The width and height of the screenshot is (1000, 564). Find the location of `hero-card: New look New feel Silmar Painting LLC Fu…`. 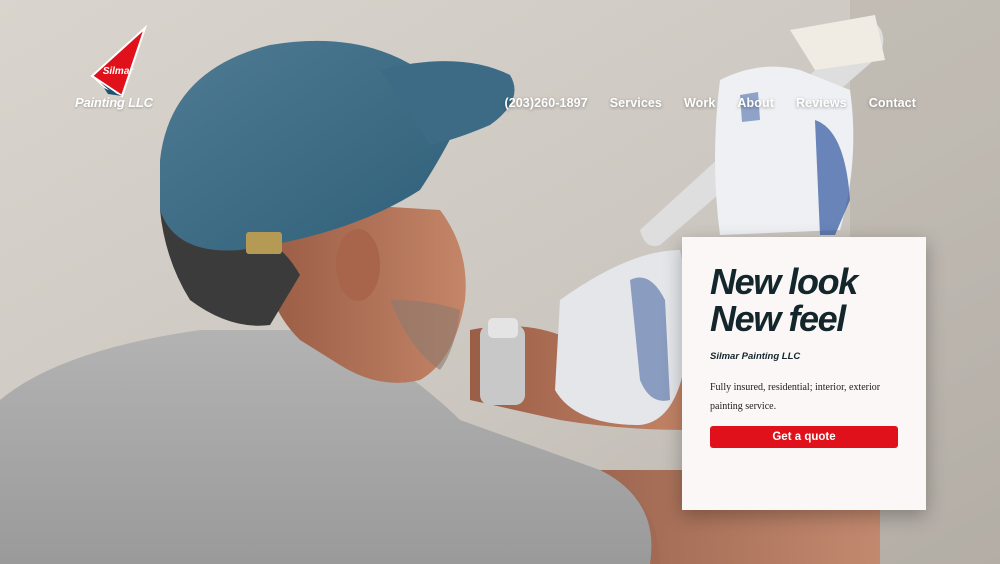

hero-card: New look New feel Silmar Painting LLC Fu… is located at coordinates (804, 373).